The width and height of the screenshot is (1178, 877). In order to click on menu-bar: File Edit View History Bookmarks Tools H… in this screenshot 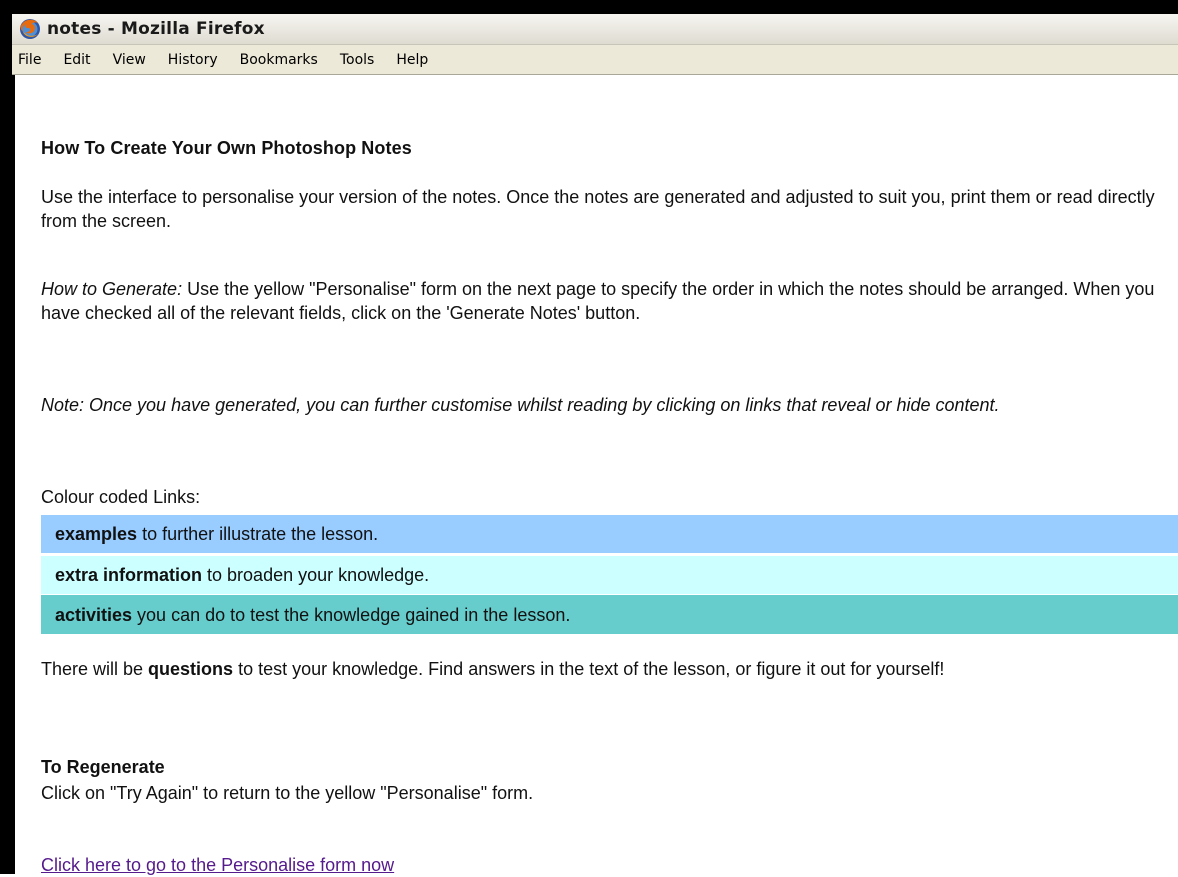, I will do `click(595, 60)`.